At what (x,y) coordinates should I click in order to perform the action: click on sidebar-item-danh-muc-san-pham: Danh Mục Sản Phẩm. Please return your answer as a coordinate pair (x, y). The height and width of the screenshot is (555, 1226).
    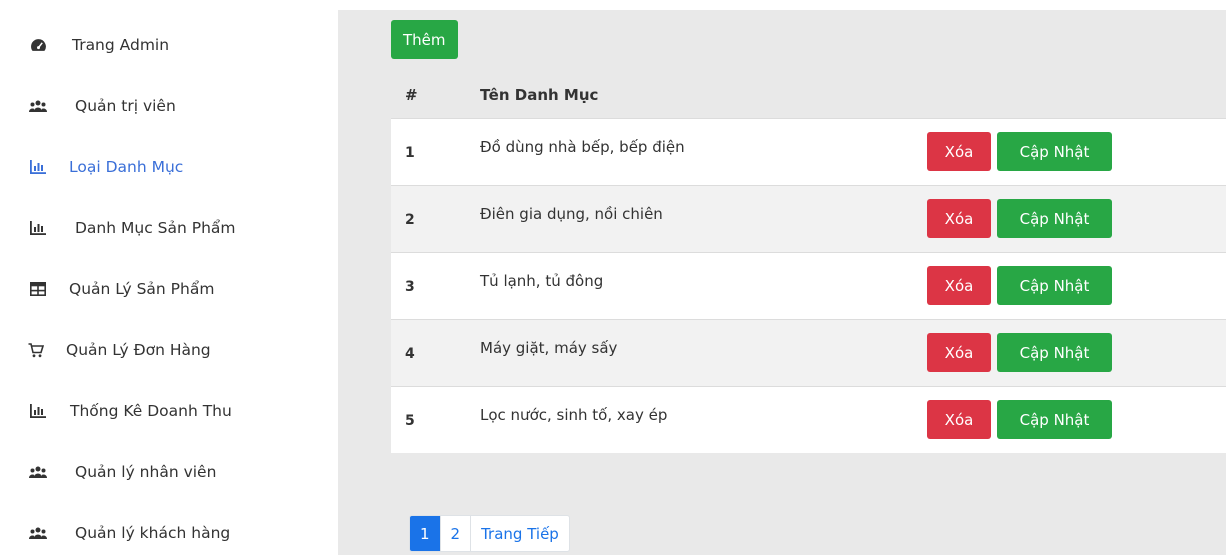
    Looking at the image, I should click on (169, 228).